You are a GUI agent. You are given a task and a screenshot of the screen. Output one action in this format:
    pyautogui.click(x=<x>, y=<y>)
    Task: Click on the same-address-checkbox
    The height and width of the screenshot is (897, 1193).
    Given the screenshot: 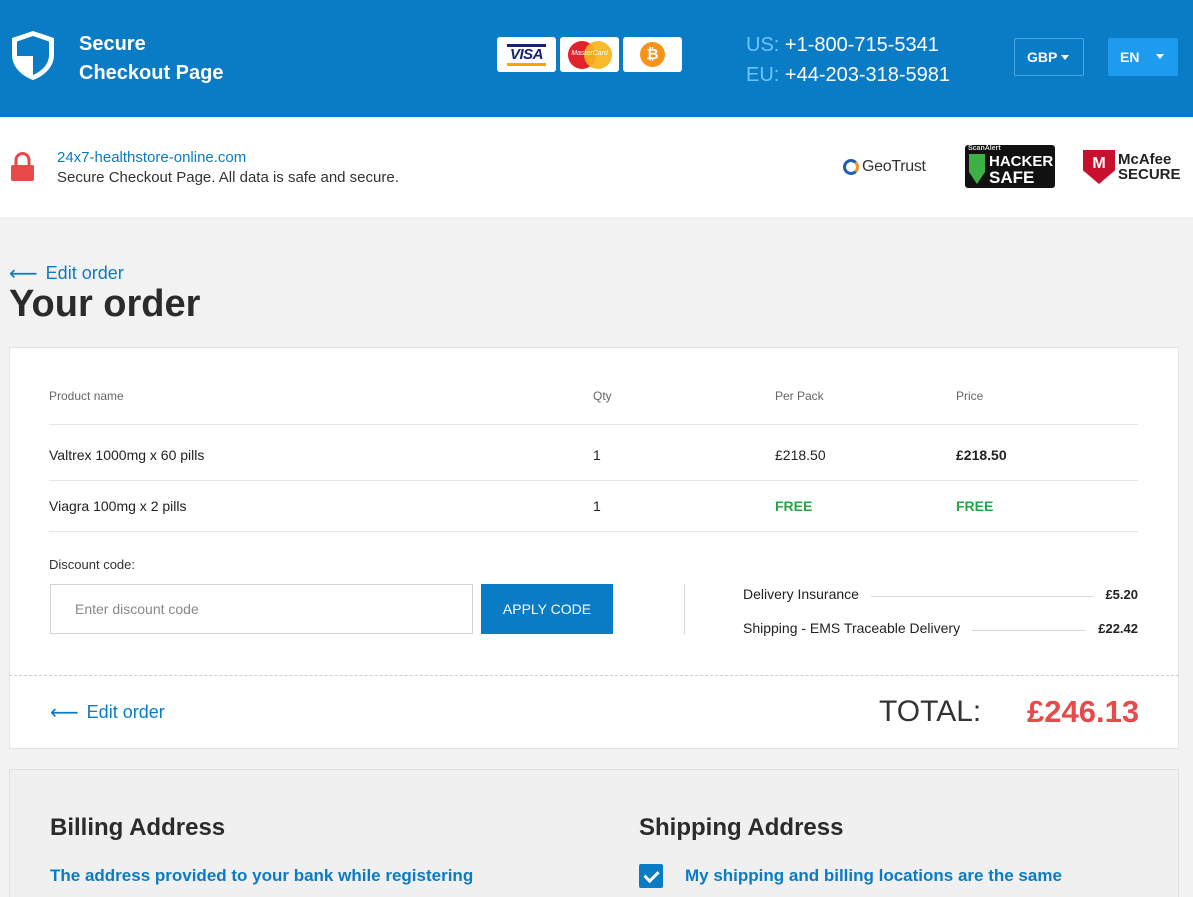 What is the action you would take?
    pyautogui.click(x=651, y=876)
    